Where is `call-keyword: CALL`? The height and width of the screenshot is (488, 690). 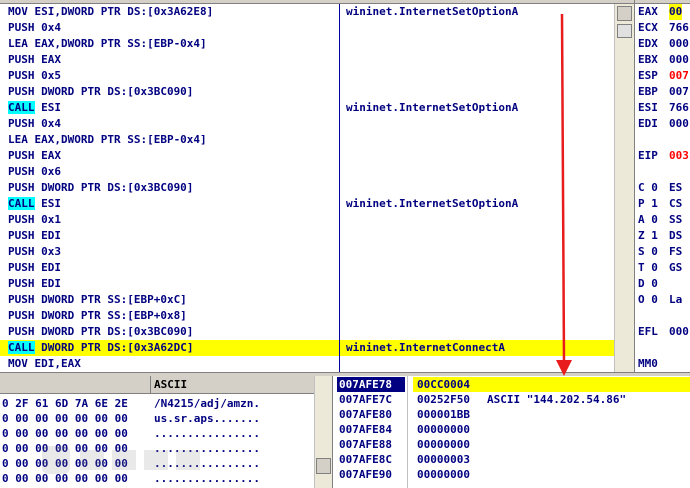
call-keyword: CALL is located at coordinates (21, 347).